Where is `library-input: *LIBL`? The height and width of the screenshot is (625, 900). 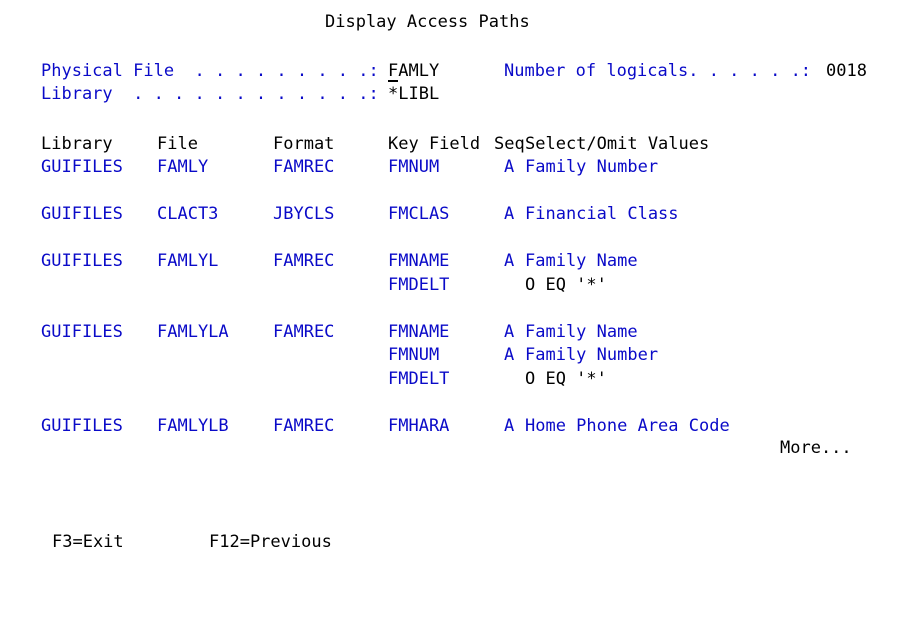 library-input: *LIBL is located at coordinates (413, 95).